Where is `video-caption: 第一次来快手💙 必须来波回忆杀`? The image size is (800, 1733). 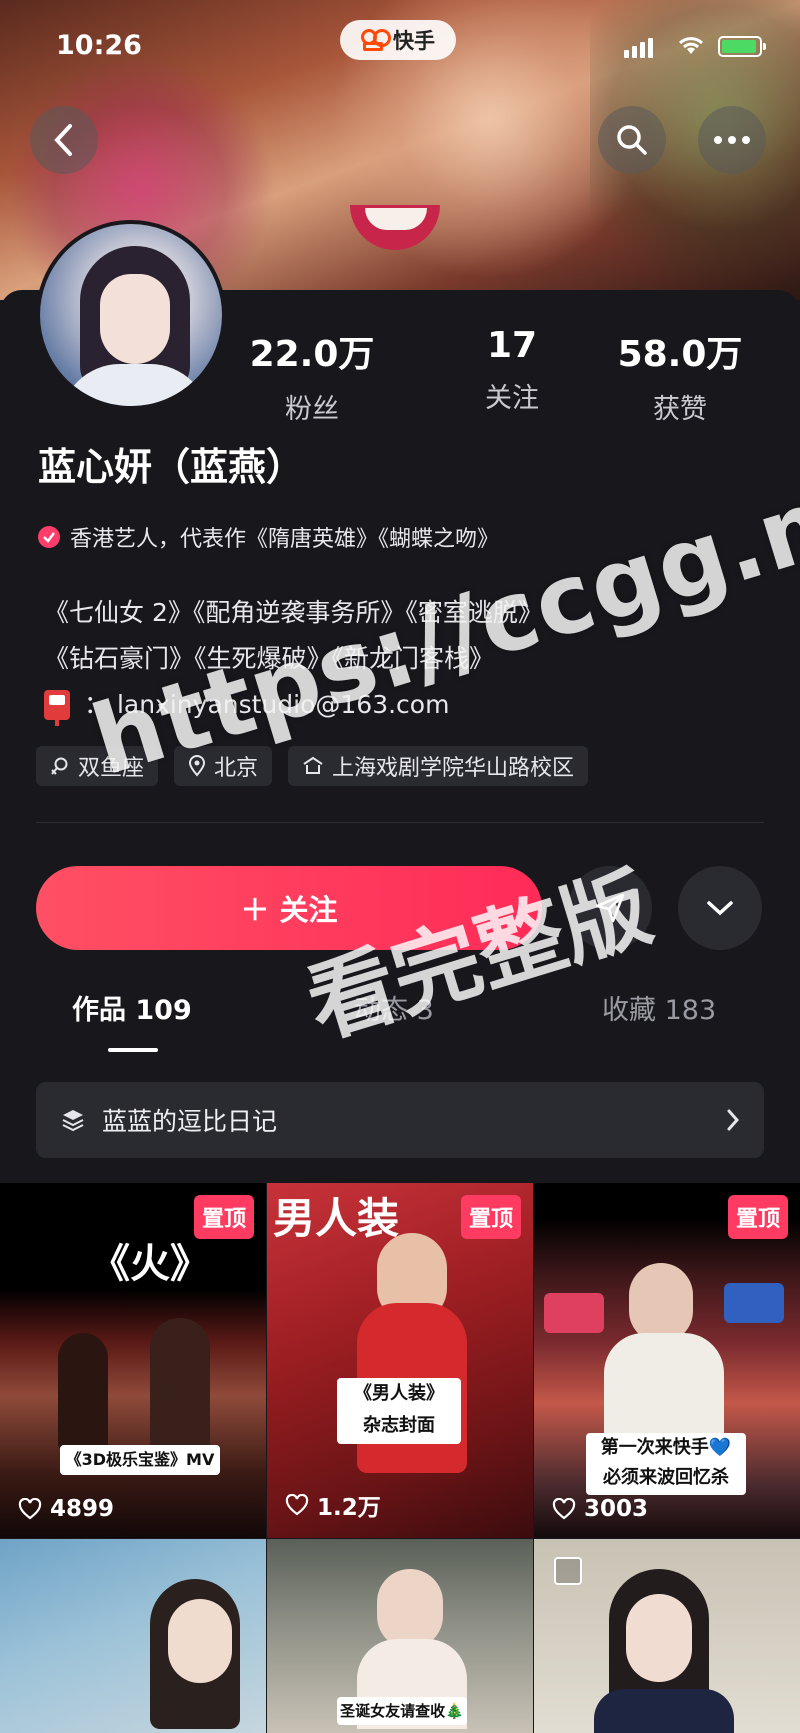 video-caption: 第一次来快手💙 必须来波回忆杀 is located at coordinates (666, 1464).